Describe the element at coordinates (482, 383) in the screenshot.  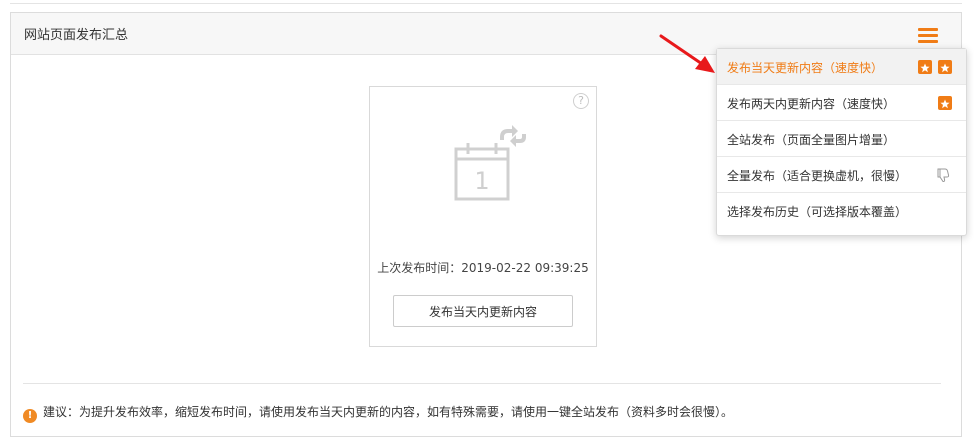
I see `footer-divider` at that location.